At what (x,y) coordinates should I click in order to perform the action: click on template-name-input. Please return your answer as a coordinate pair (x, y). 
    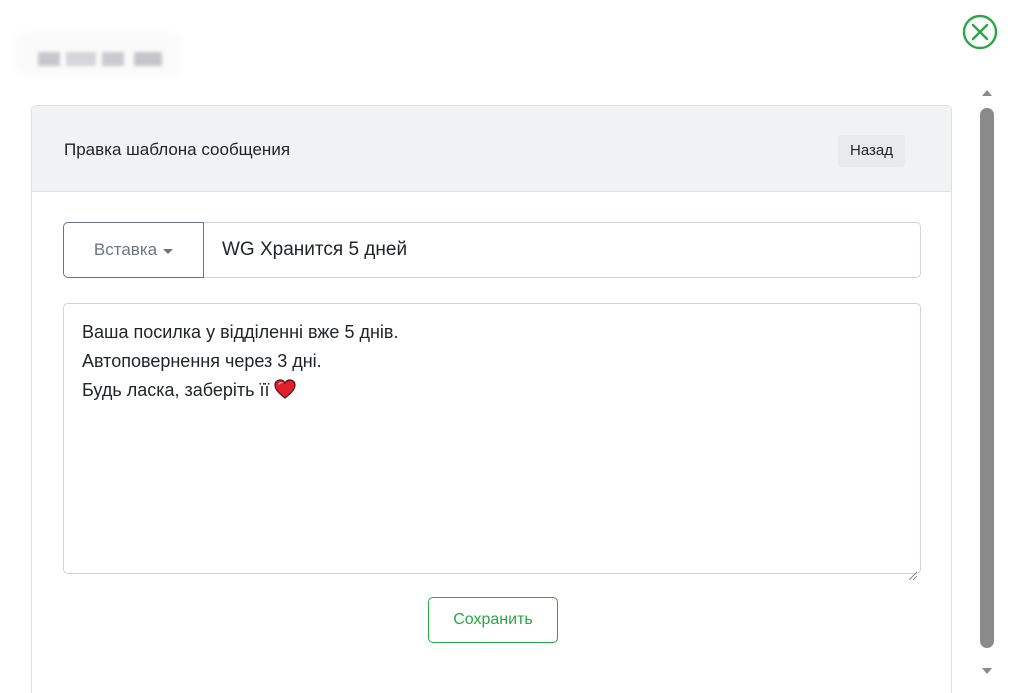
    Looking at the image, I should click on (562, 250).